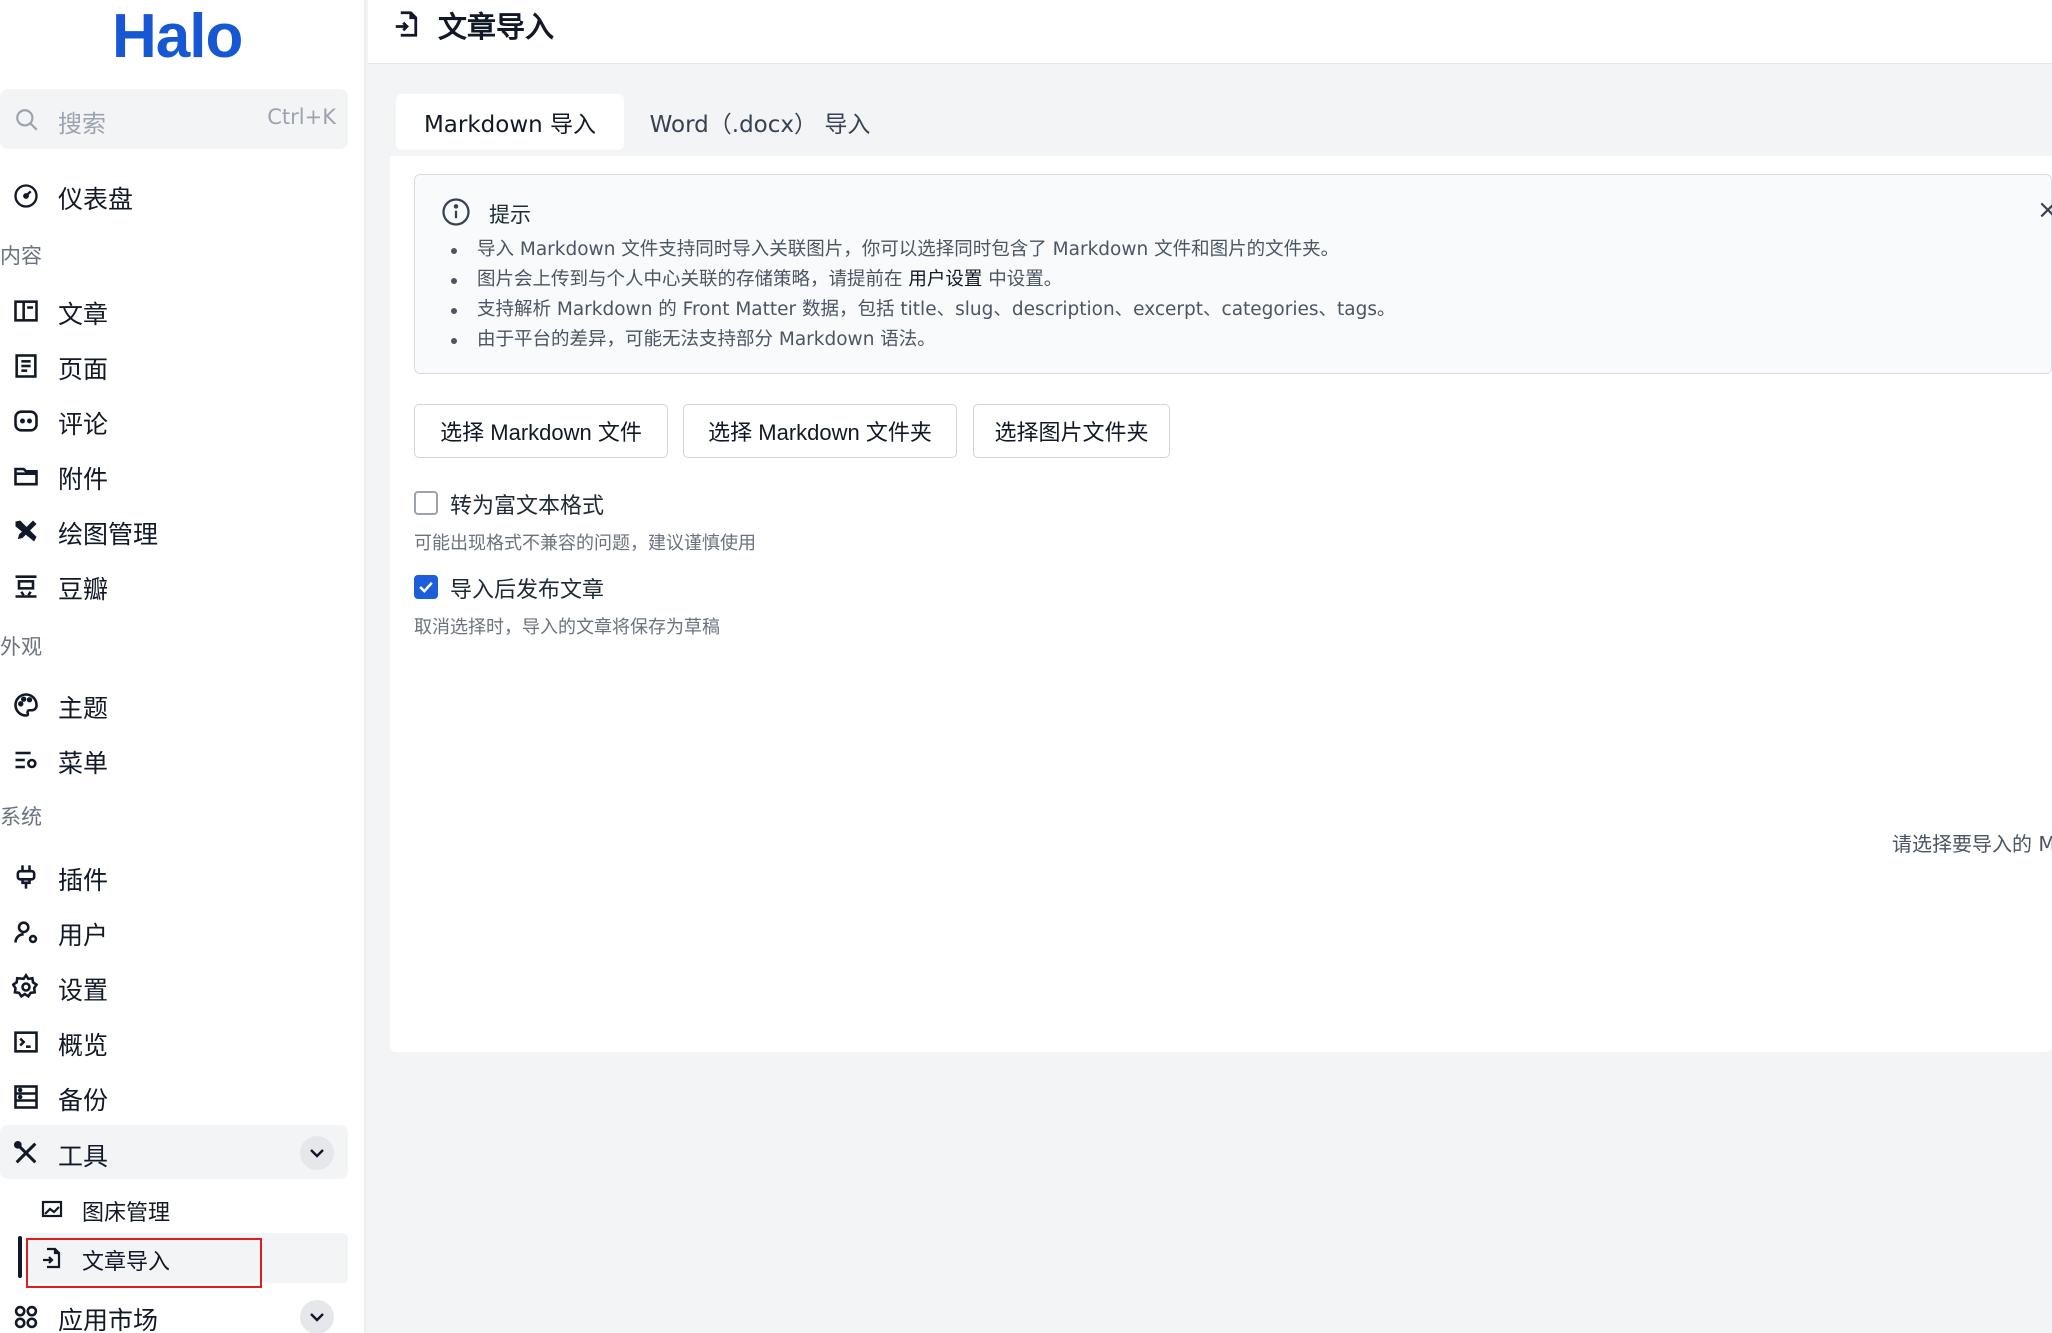 This screenshot has height=1333, width=2052. I want to click on search-box: 搜索 Ctrl+K, so click(174, 119).